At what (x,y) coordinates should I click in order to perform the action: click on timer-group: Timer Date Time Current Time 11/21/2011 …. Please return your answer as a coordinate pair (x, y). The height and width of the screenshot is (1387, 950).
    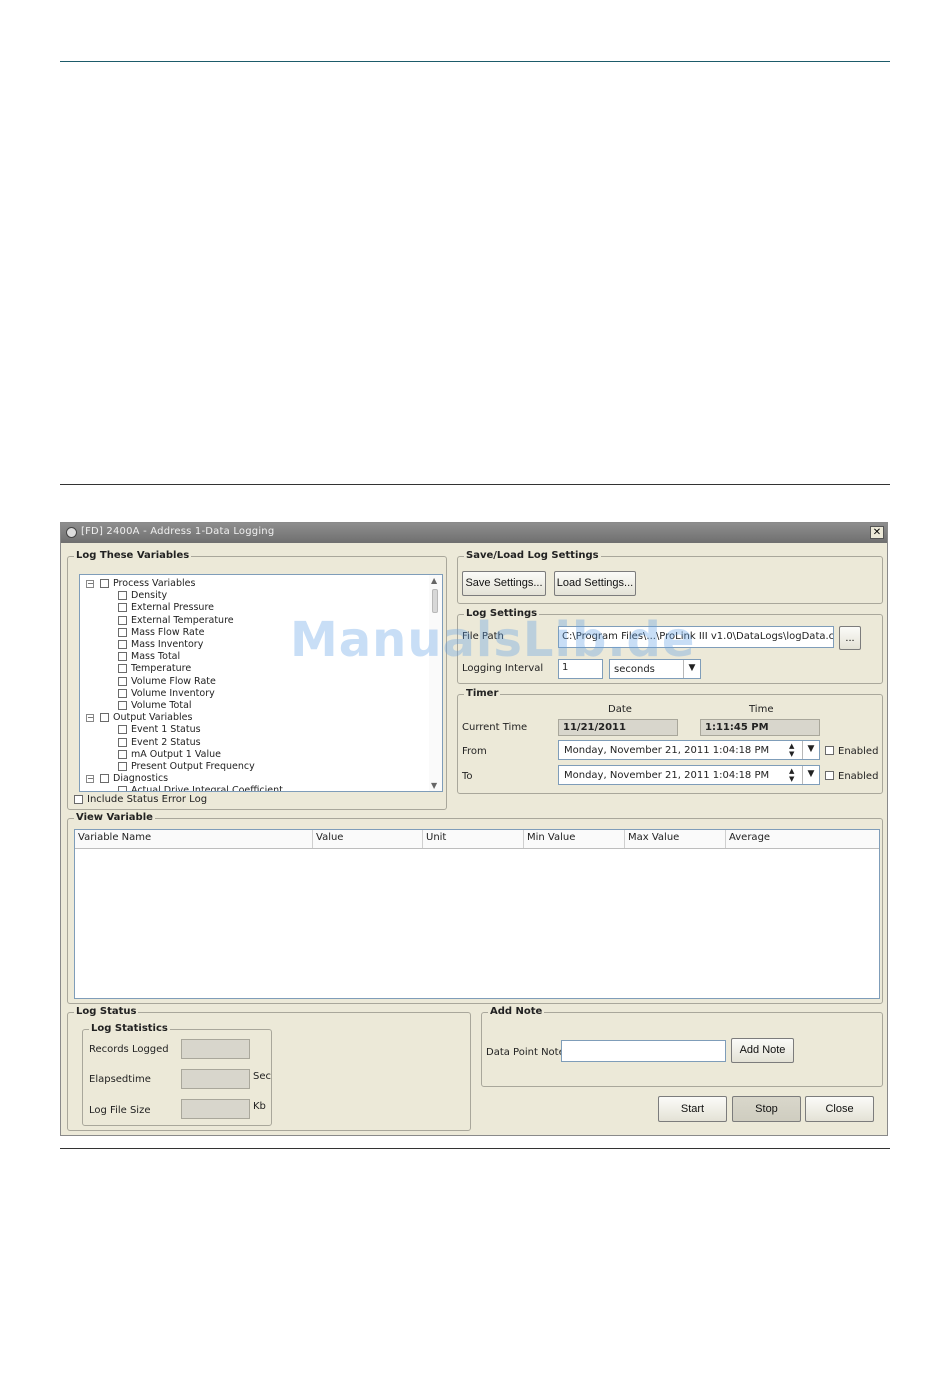
    Looking at the image, I should click on (670, 741).